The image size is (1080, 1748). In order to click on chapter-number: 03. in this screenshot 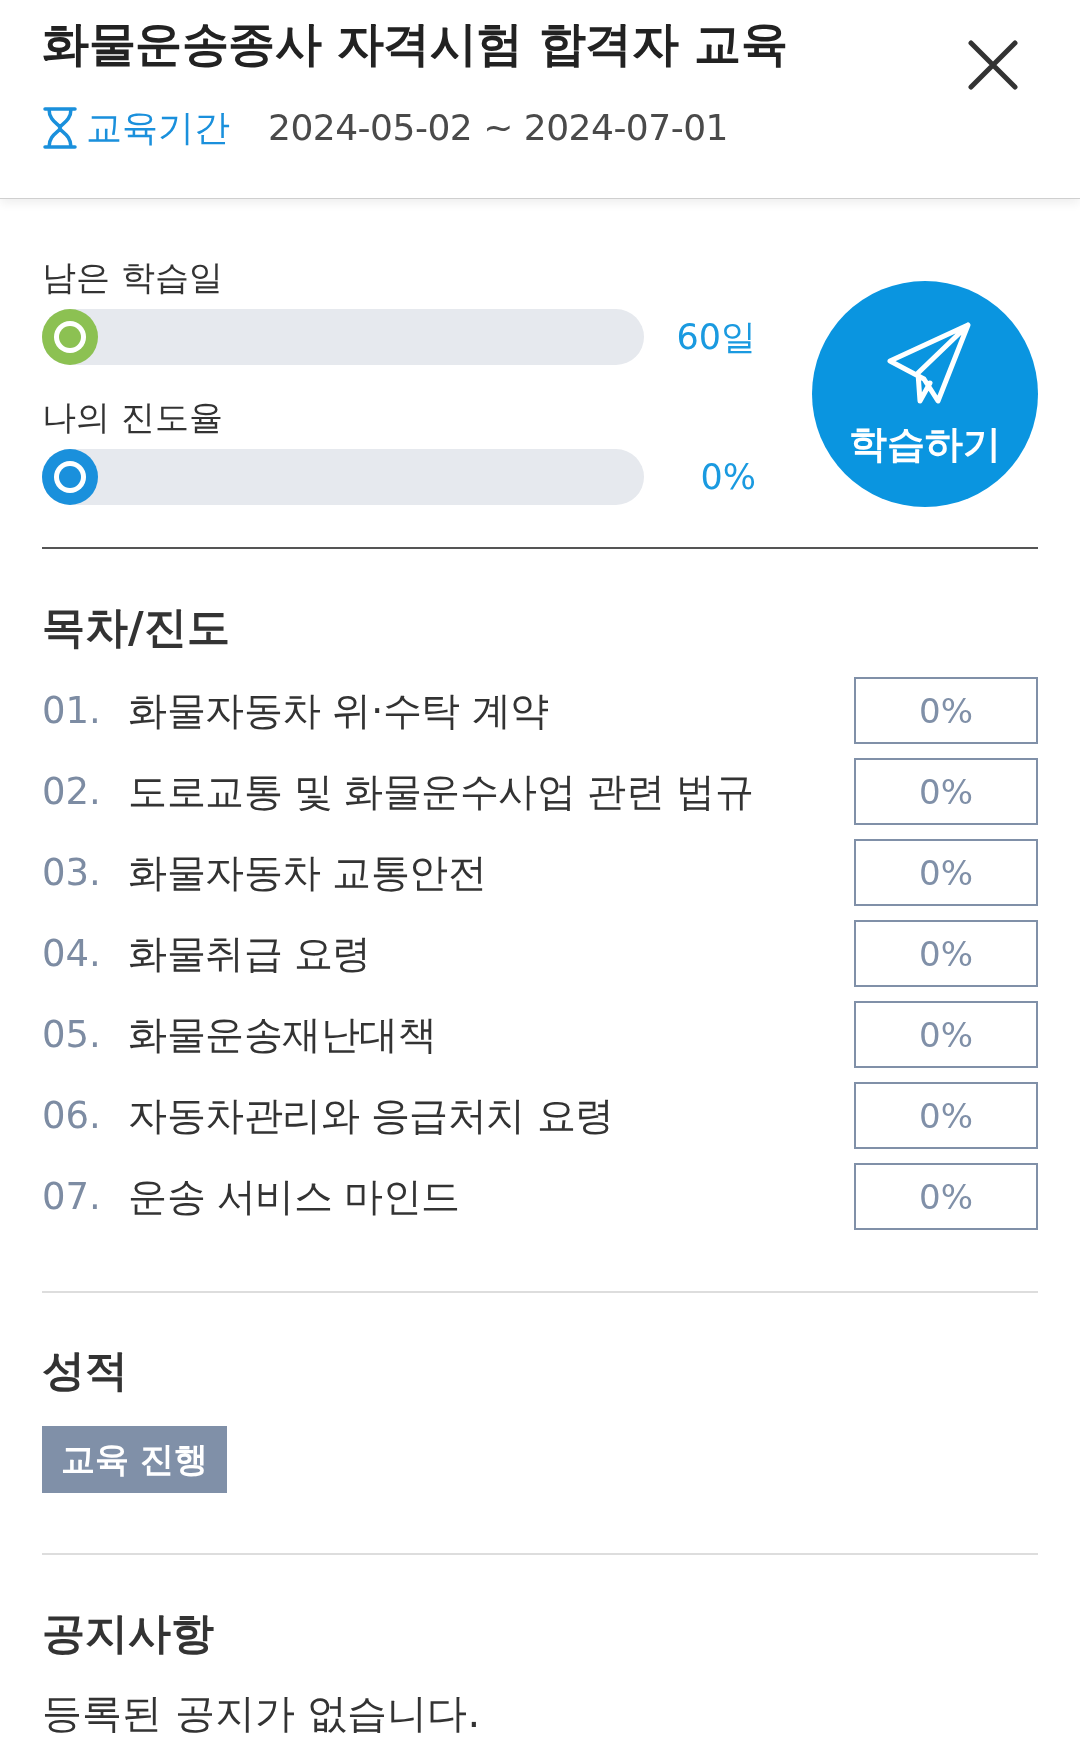, I will do `click(72, 872)`.